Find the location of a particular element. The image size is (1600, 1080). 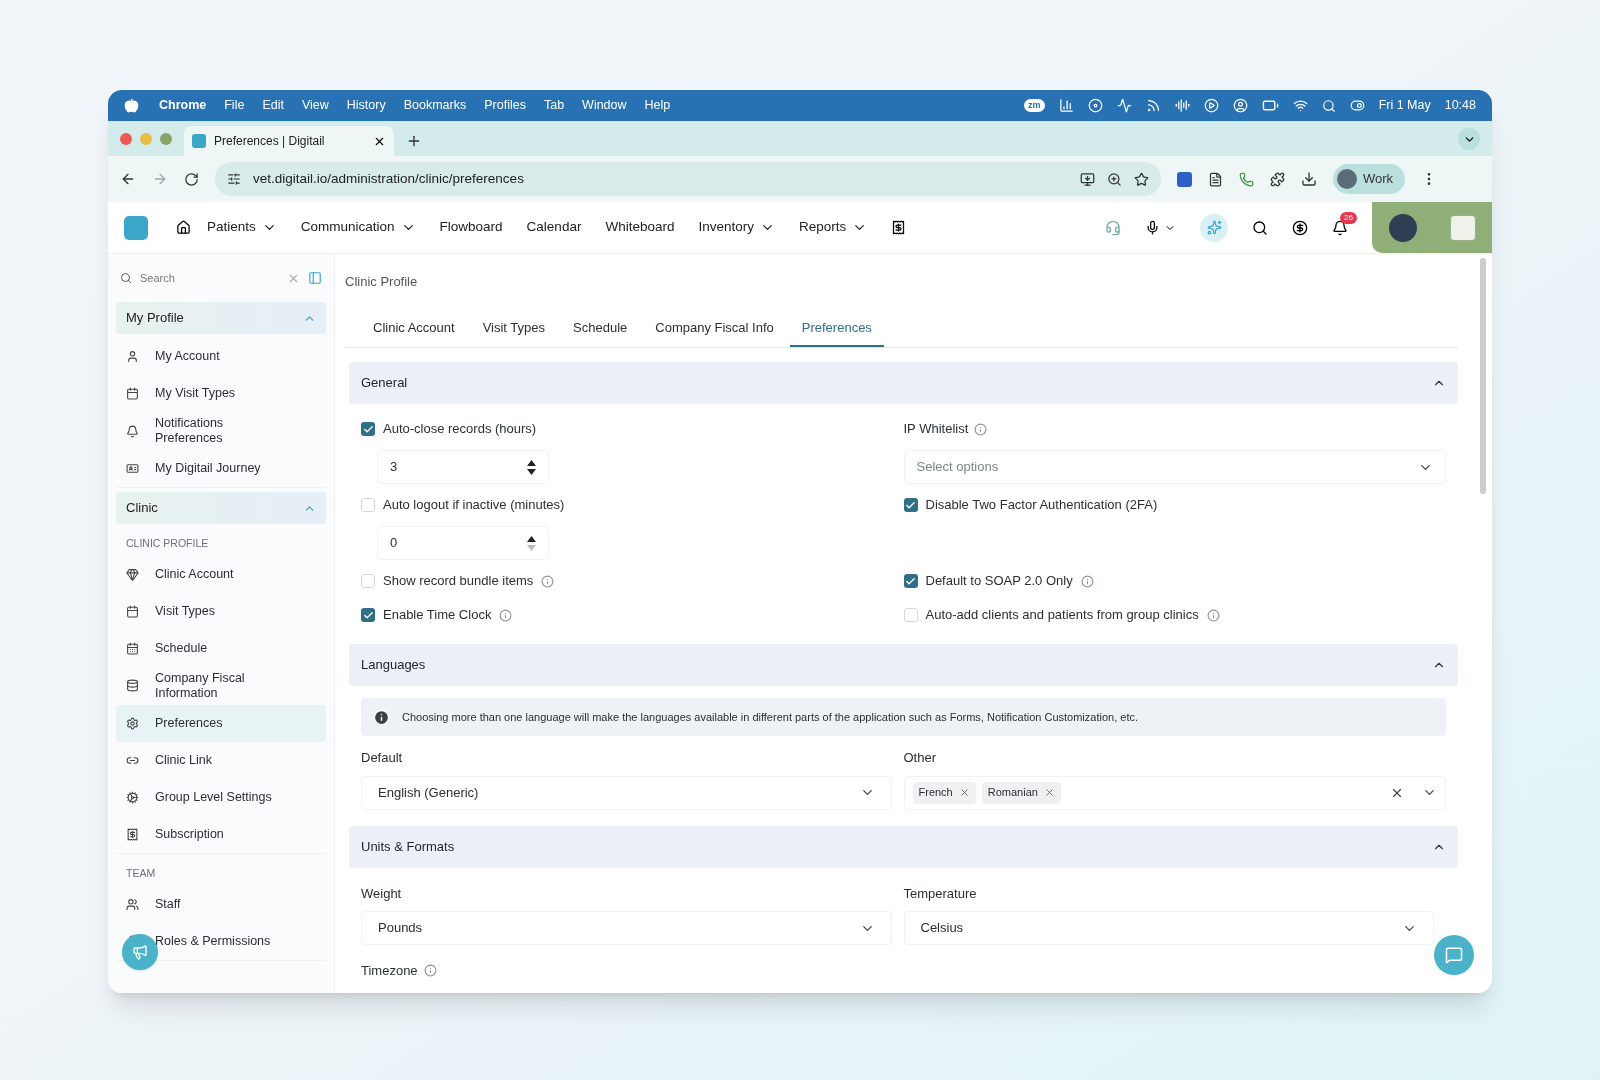

browser-tab: Preferences | Digitail is located at coordinates (289, 141).